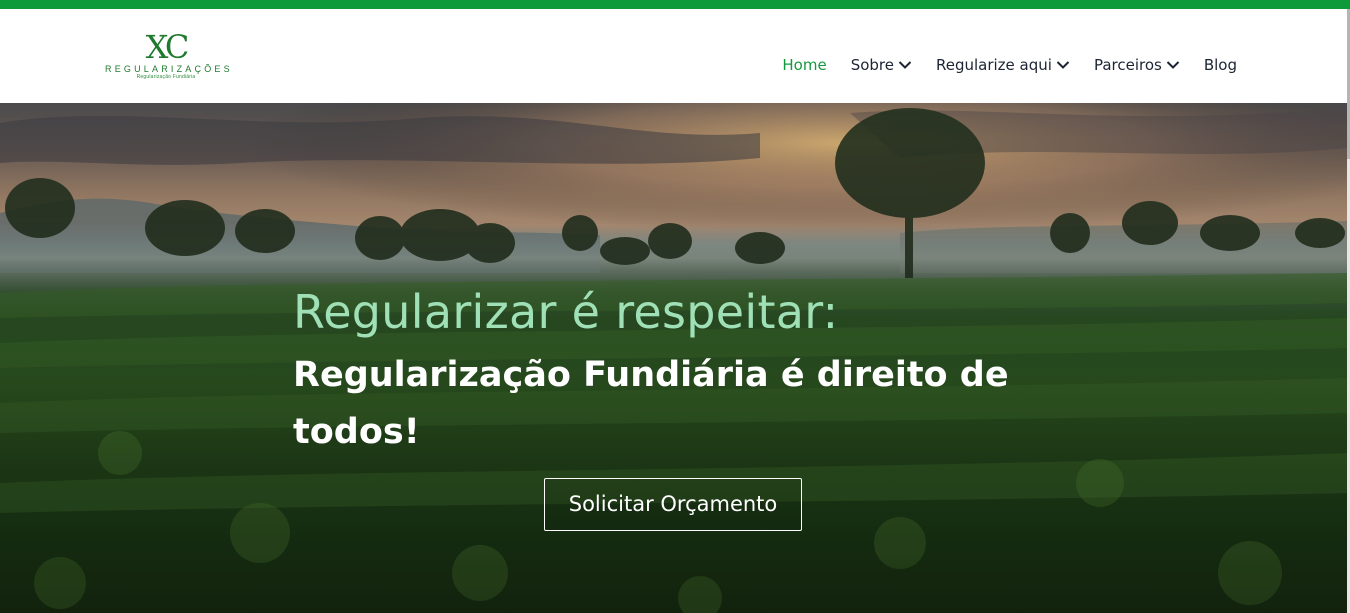  I want to click on top-accent-bar, so click(675, 4).